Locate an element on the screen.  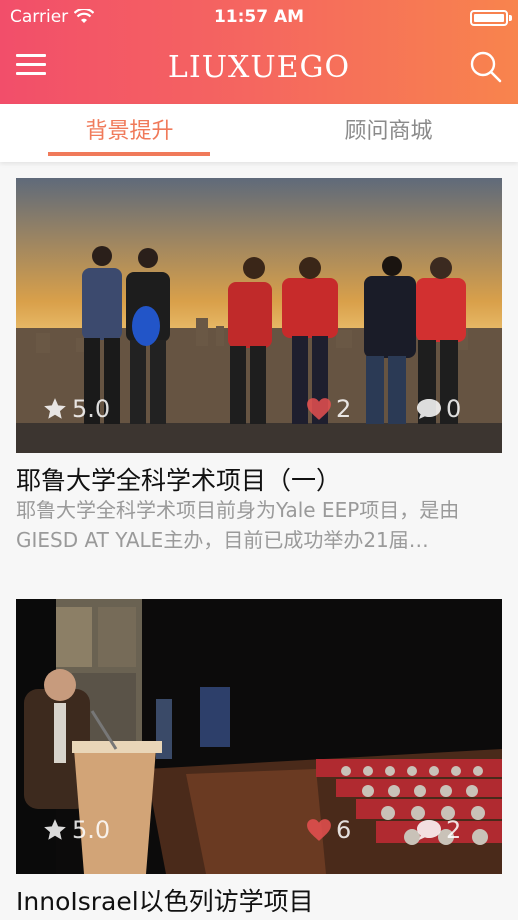
status-bar: Carrier 11:57 AM is located at coordinates (259, 17).